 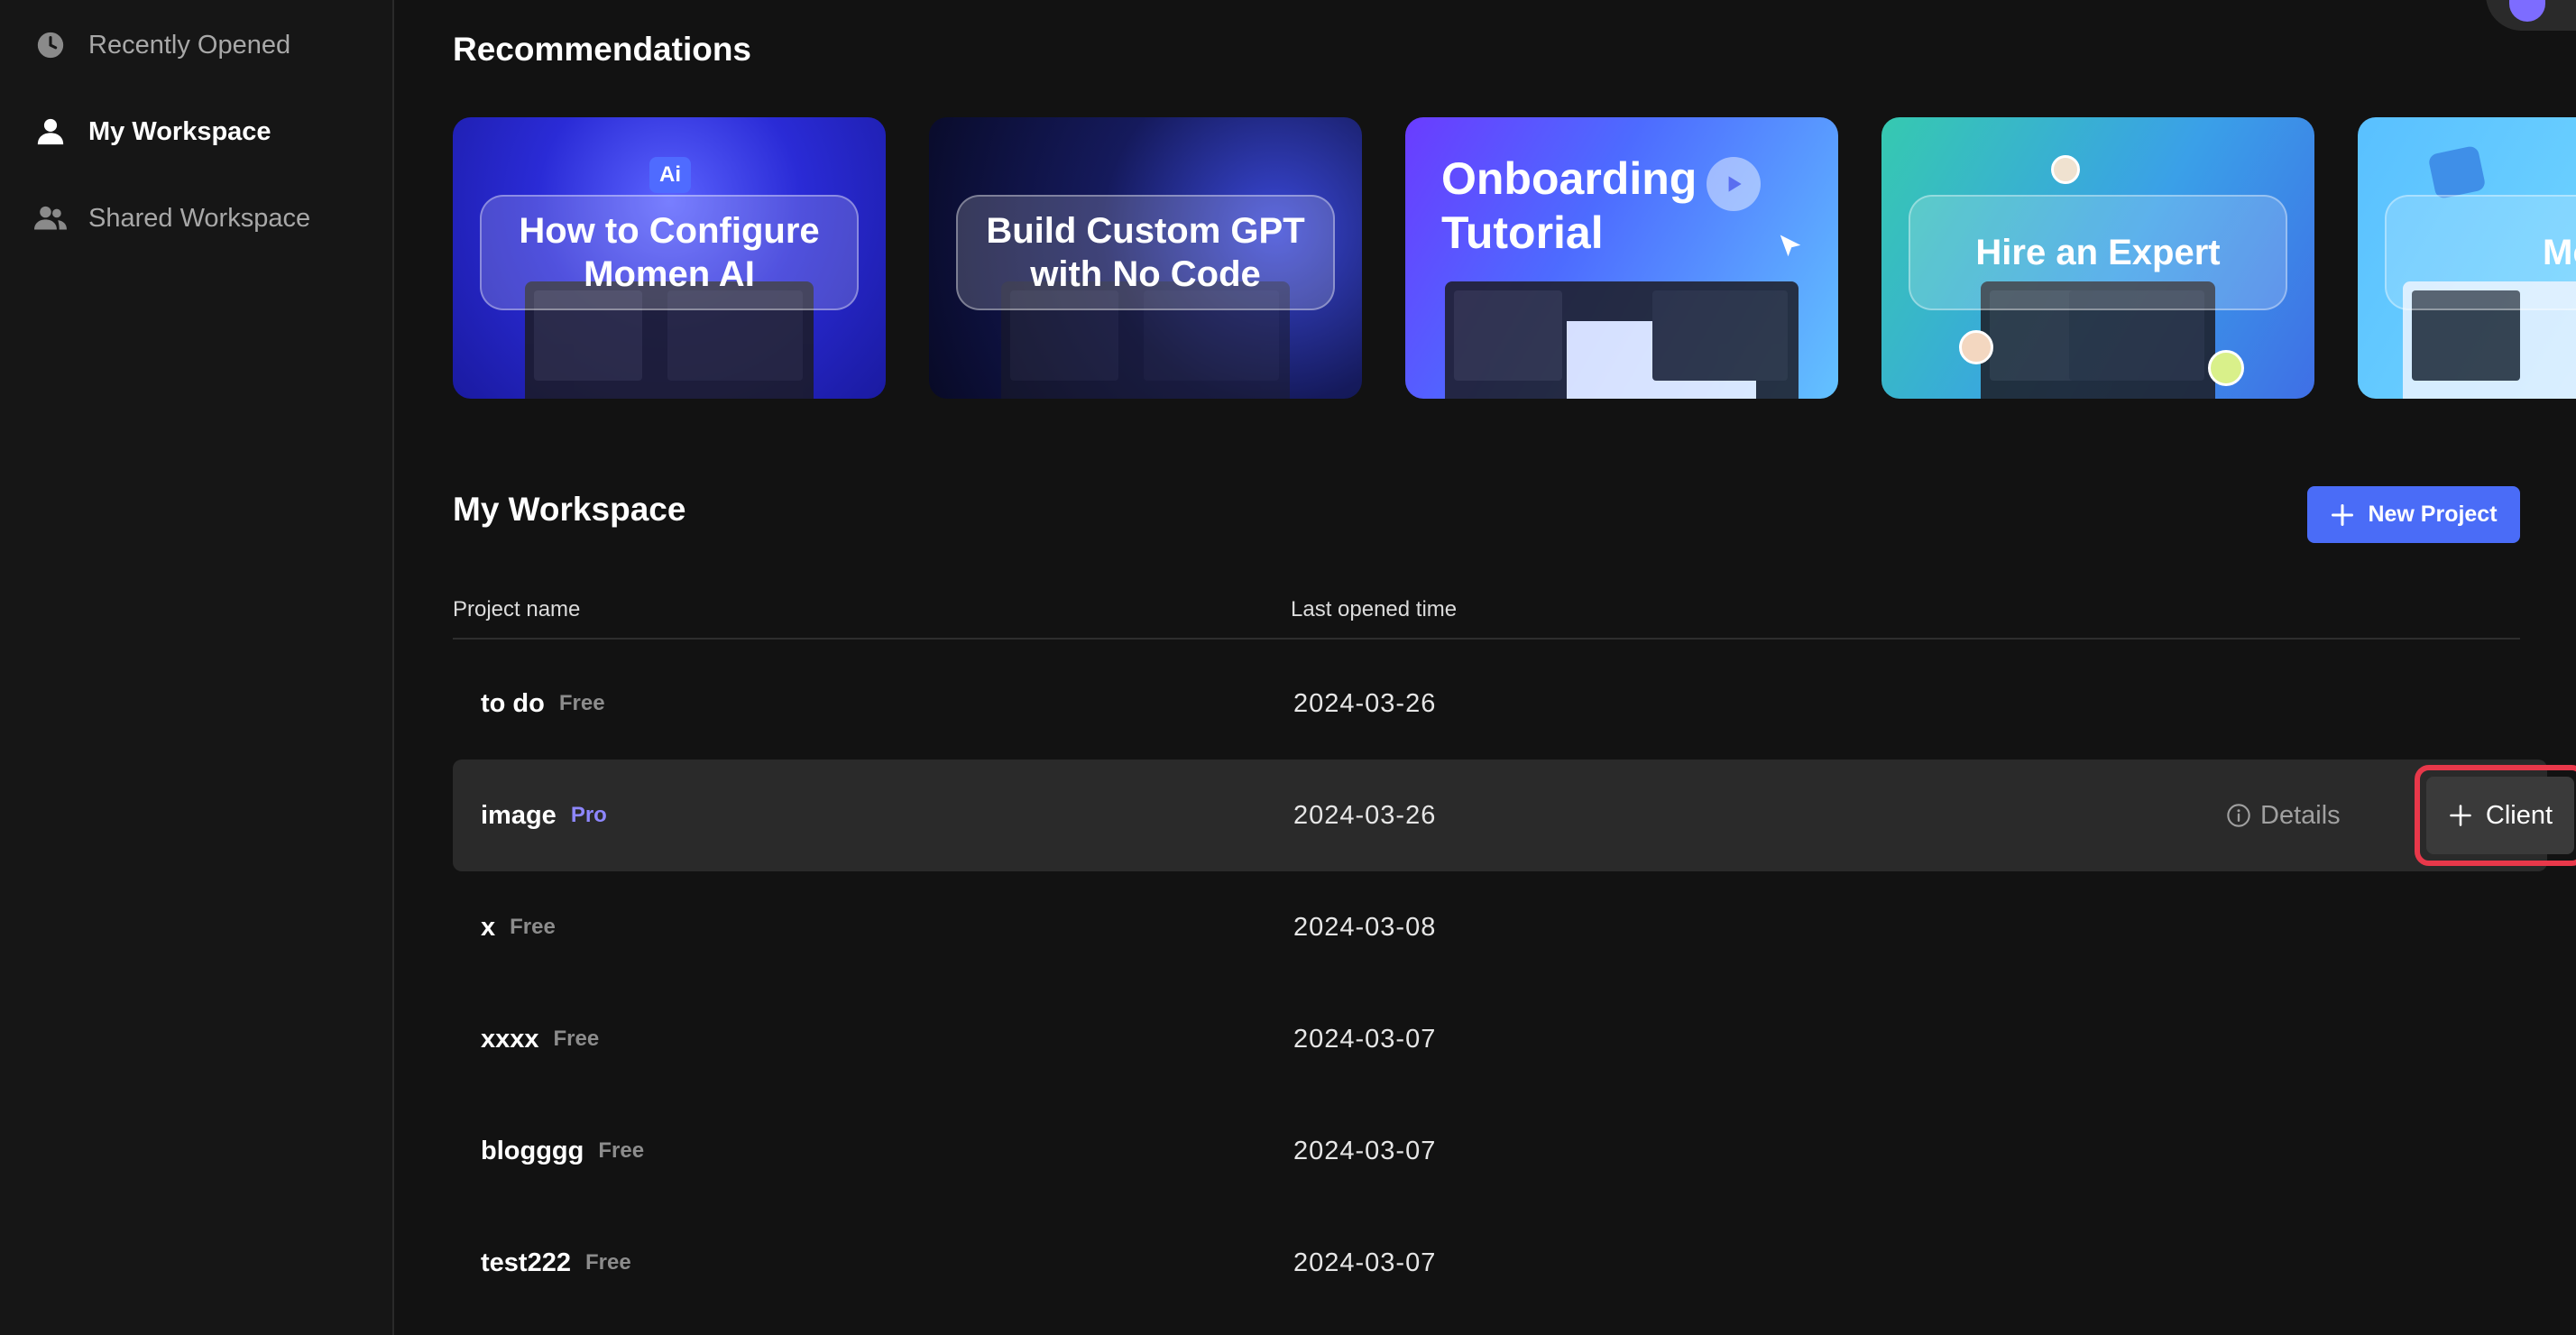 I want to click on last-opened-date: 2024-03-08, so click(x=1365, y=927).